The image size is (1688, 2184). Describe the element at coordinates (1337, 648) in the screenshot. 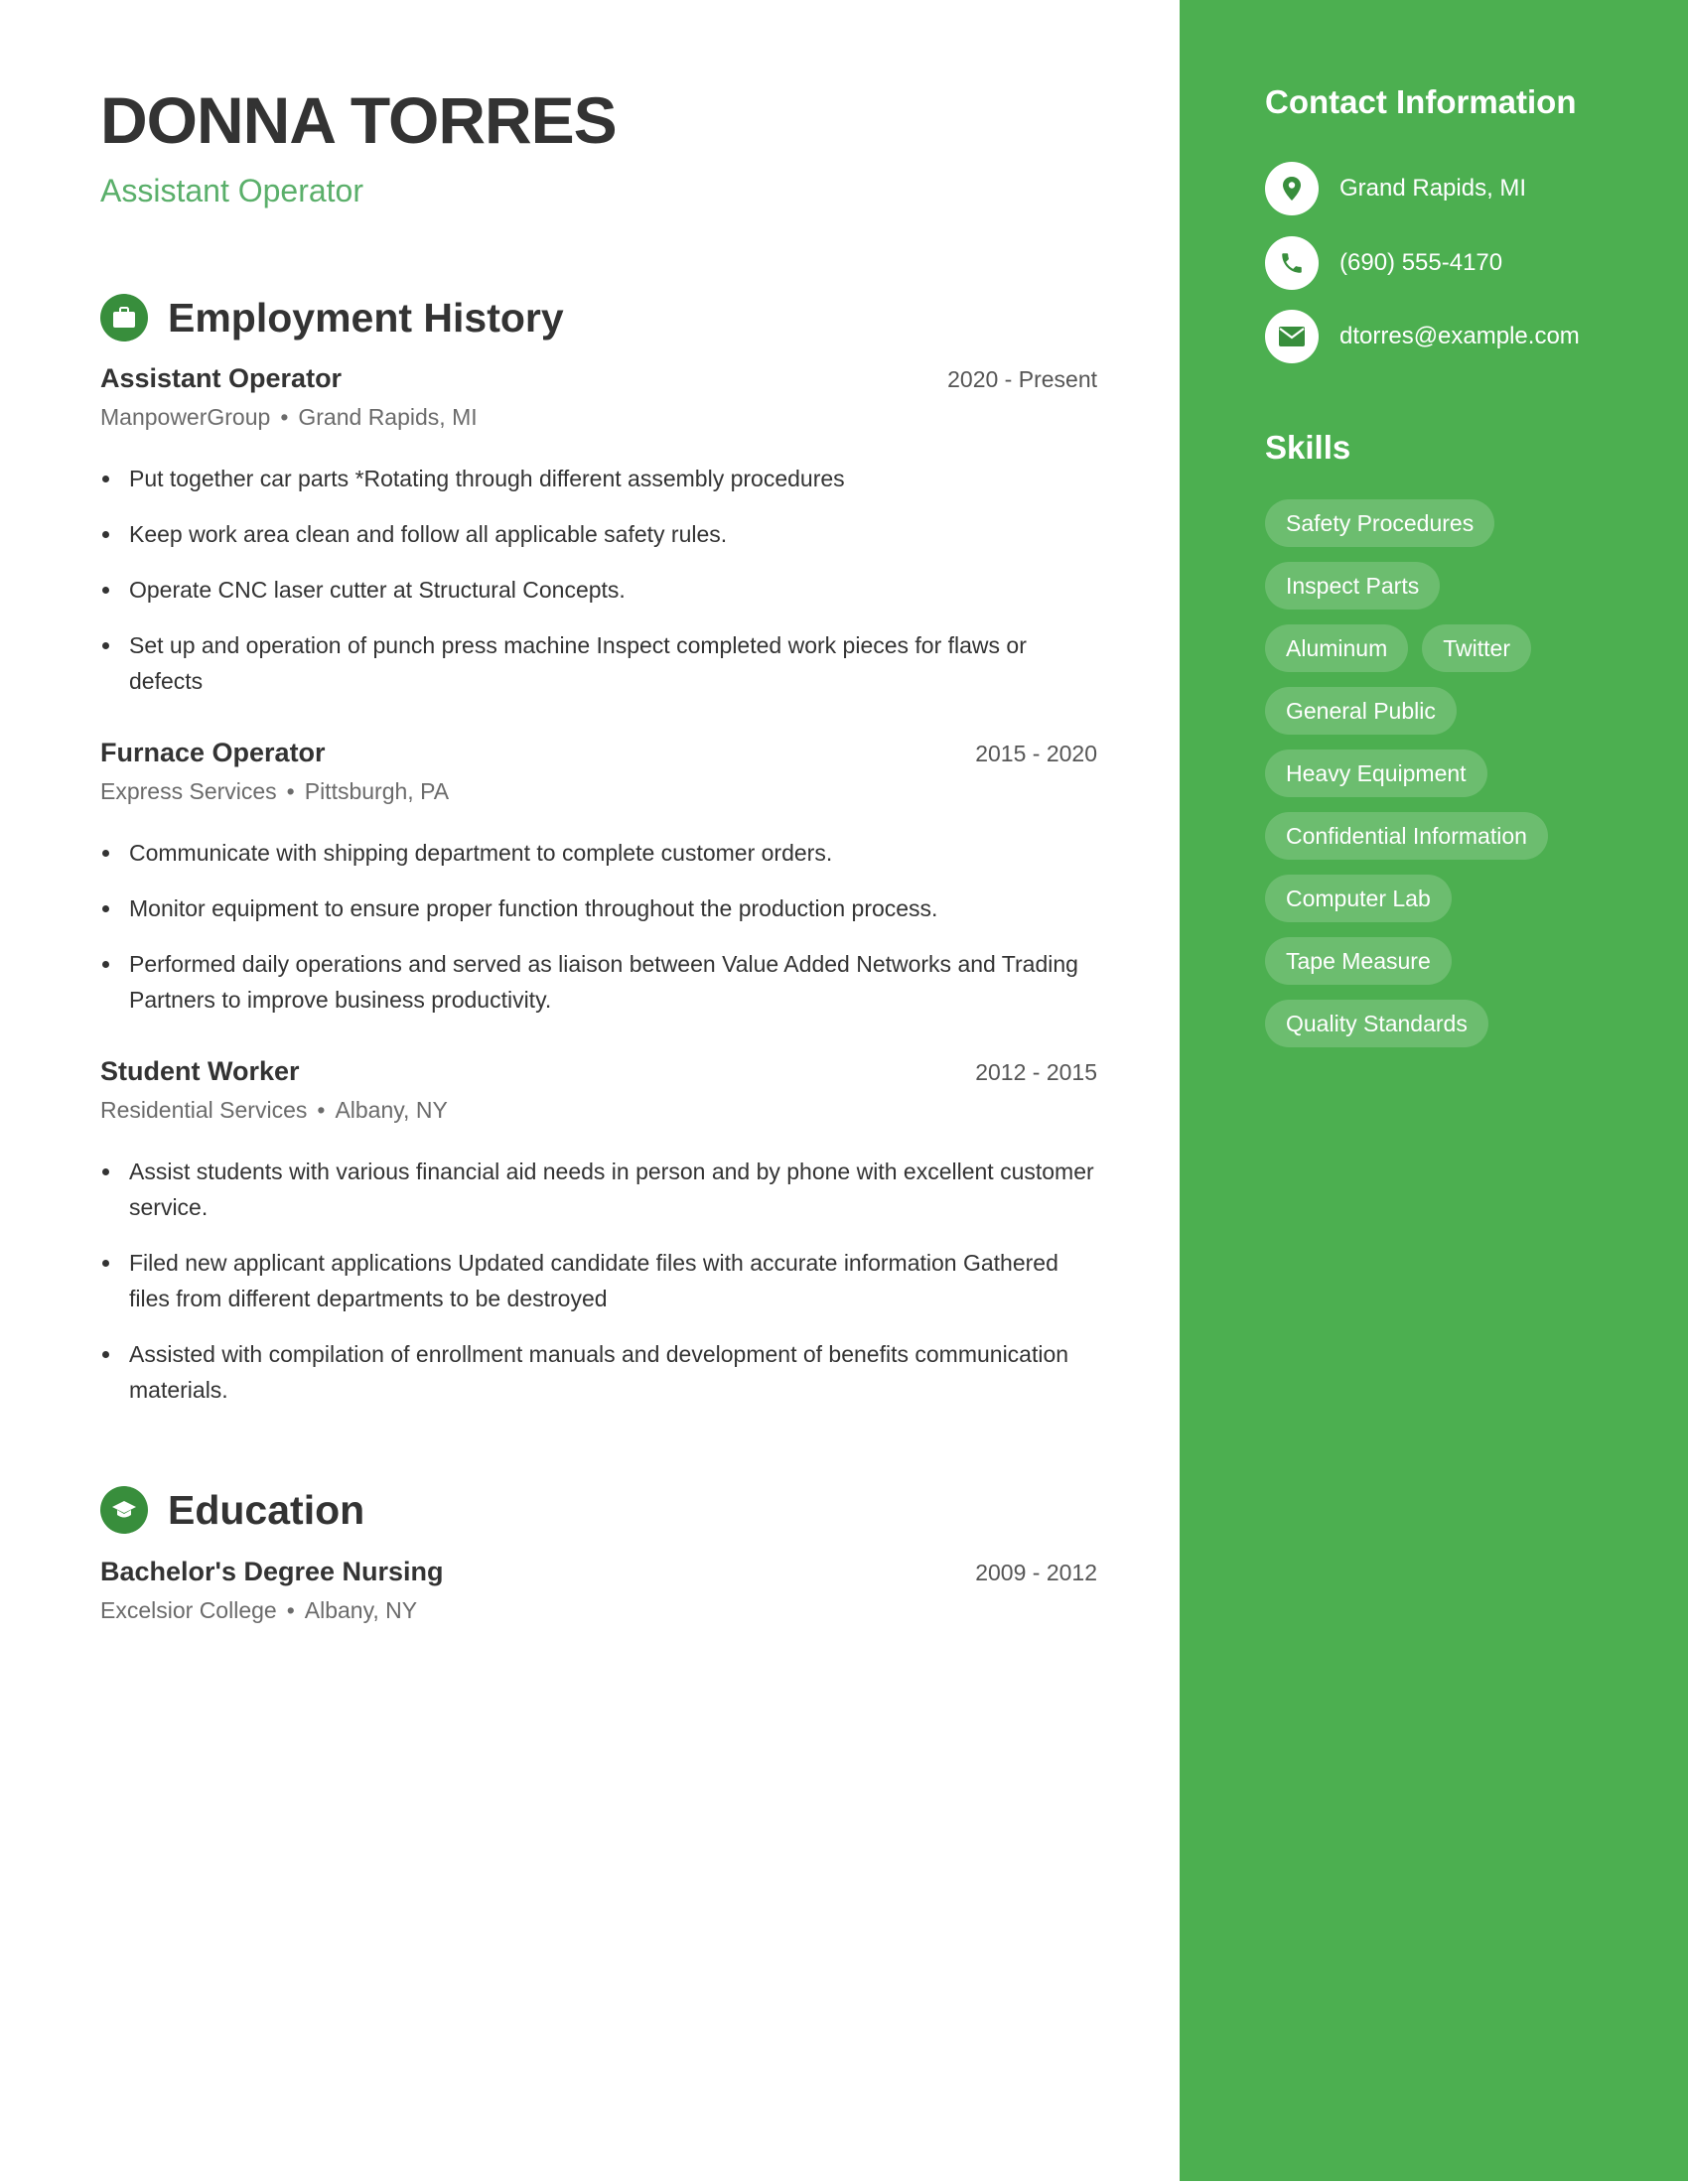

I see `skill-tag: Aluminum` at that location.